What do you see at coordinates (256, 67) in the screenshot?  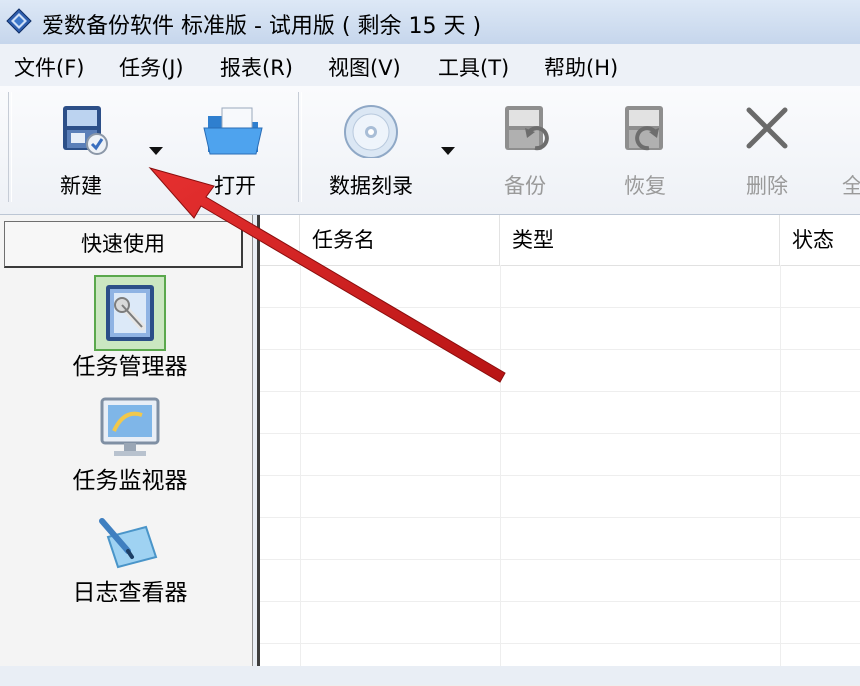 I see `menu-report: 报表(R)` at bounding box center [256, 67].